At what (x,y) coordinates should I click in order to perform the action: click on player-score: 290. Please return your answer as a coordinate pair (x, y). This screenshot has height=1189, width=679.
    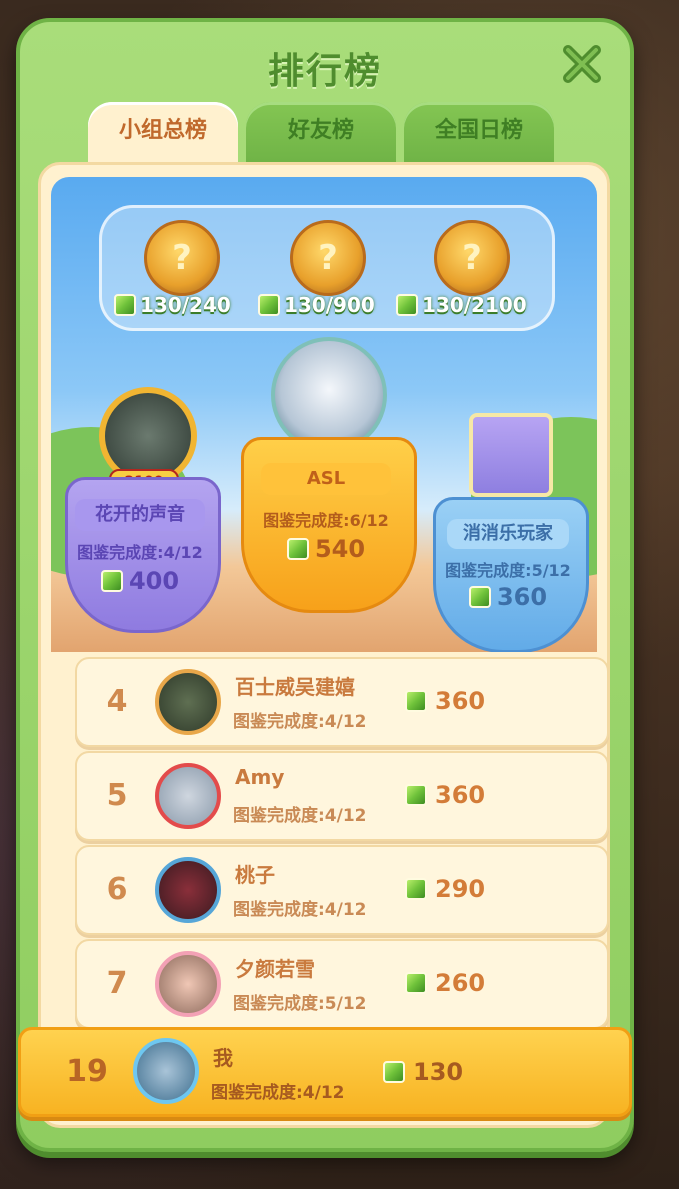
    Looking at the image, I should click on (445, 889).